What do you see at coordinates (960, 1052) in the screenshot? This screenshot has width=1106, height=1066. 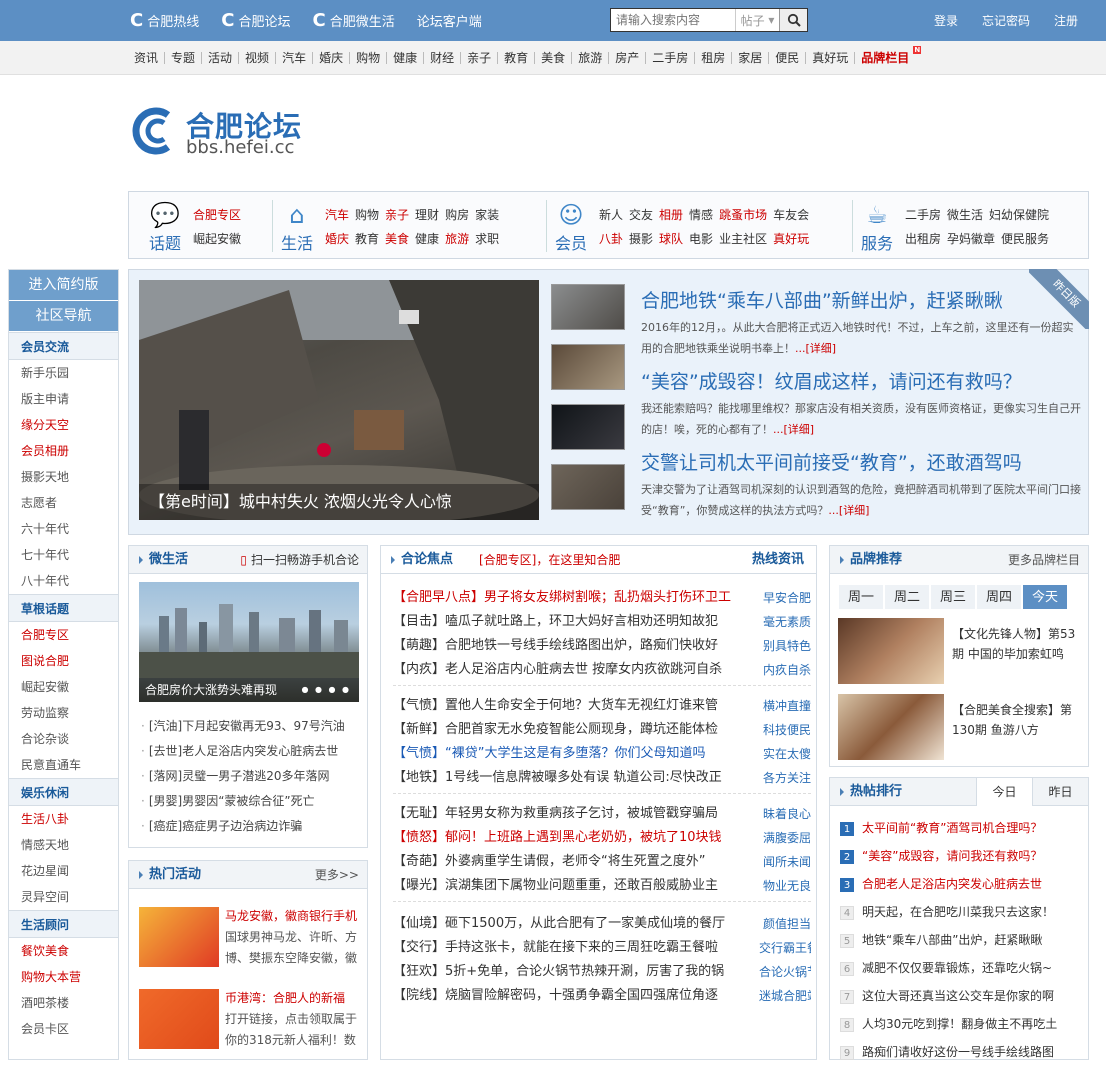 I see `hot-post-item: 9 路痴们请收好这份一号线手绘线路图` at bounding box center [960, 1052].